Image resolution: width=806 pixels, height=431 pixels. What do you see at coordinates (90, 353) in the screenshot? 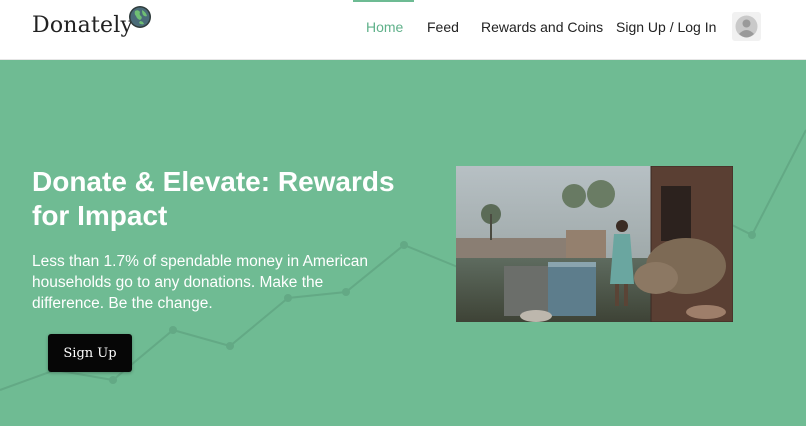
I see `signup-button: Sign Up` at bounding box center [90, 353].